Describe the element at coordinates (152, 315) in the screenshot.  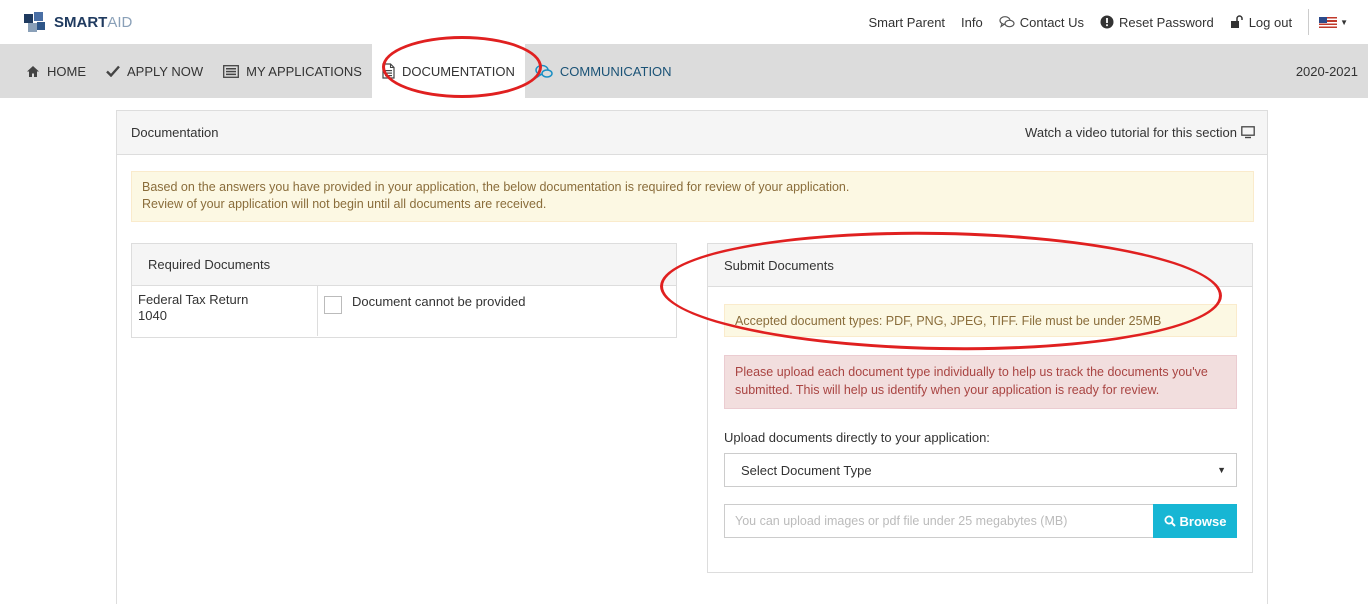
I see `document-form: 1040` at that location.